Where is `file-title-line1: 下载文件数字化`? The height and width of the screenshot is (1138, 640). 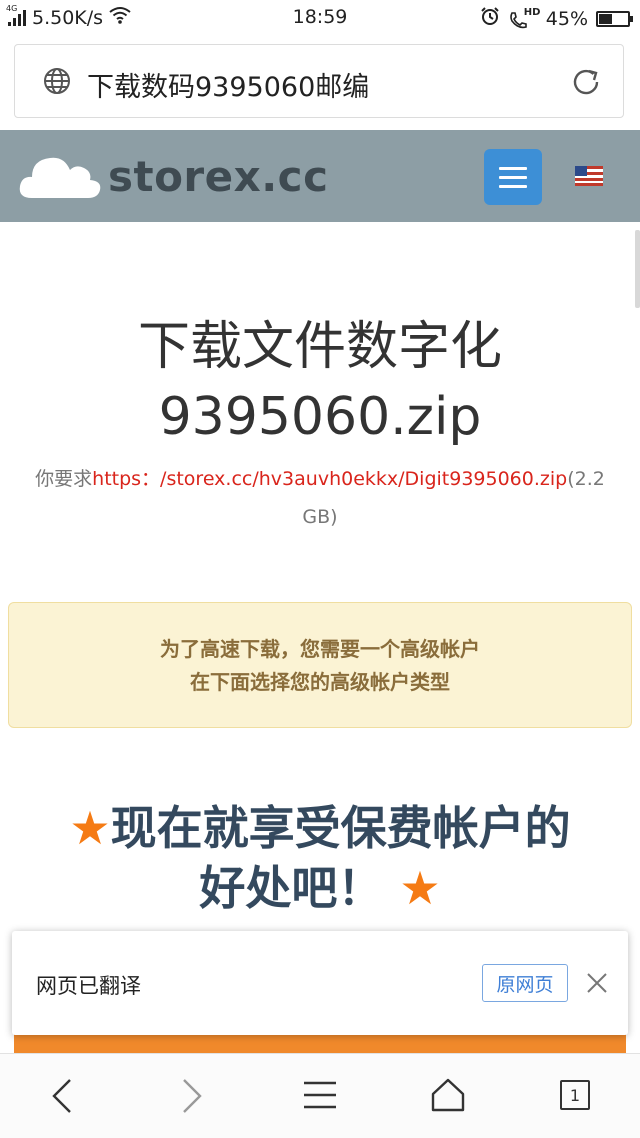 file-title-line1: 下载文件数字化 is located at coordinates (319, 347).